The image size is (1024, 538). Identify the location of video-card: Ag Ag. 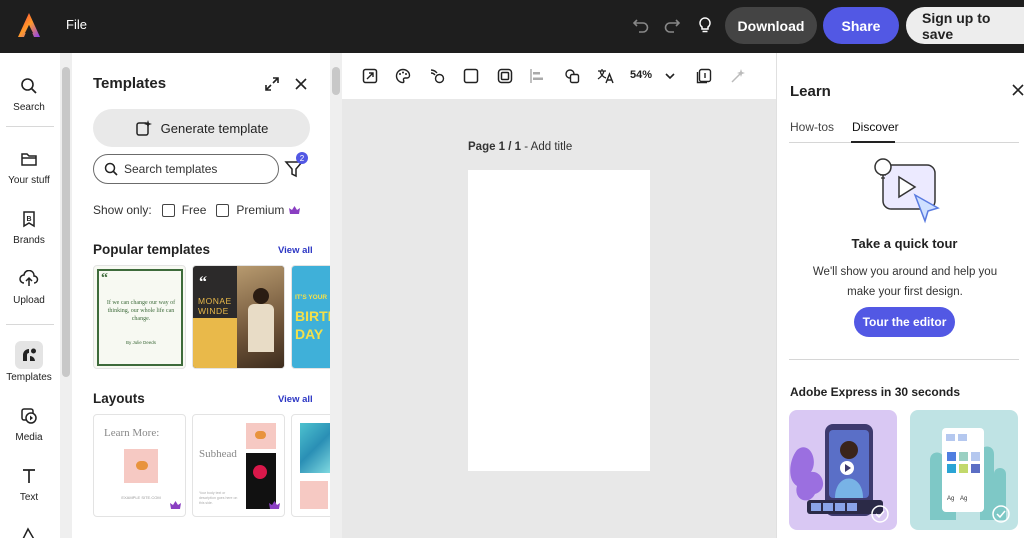
(964, 470).